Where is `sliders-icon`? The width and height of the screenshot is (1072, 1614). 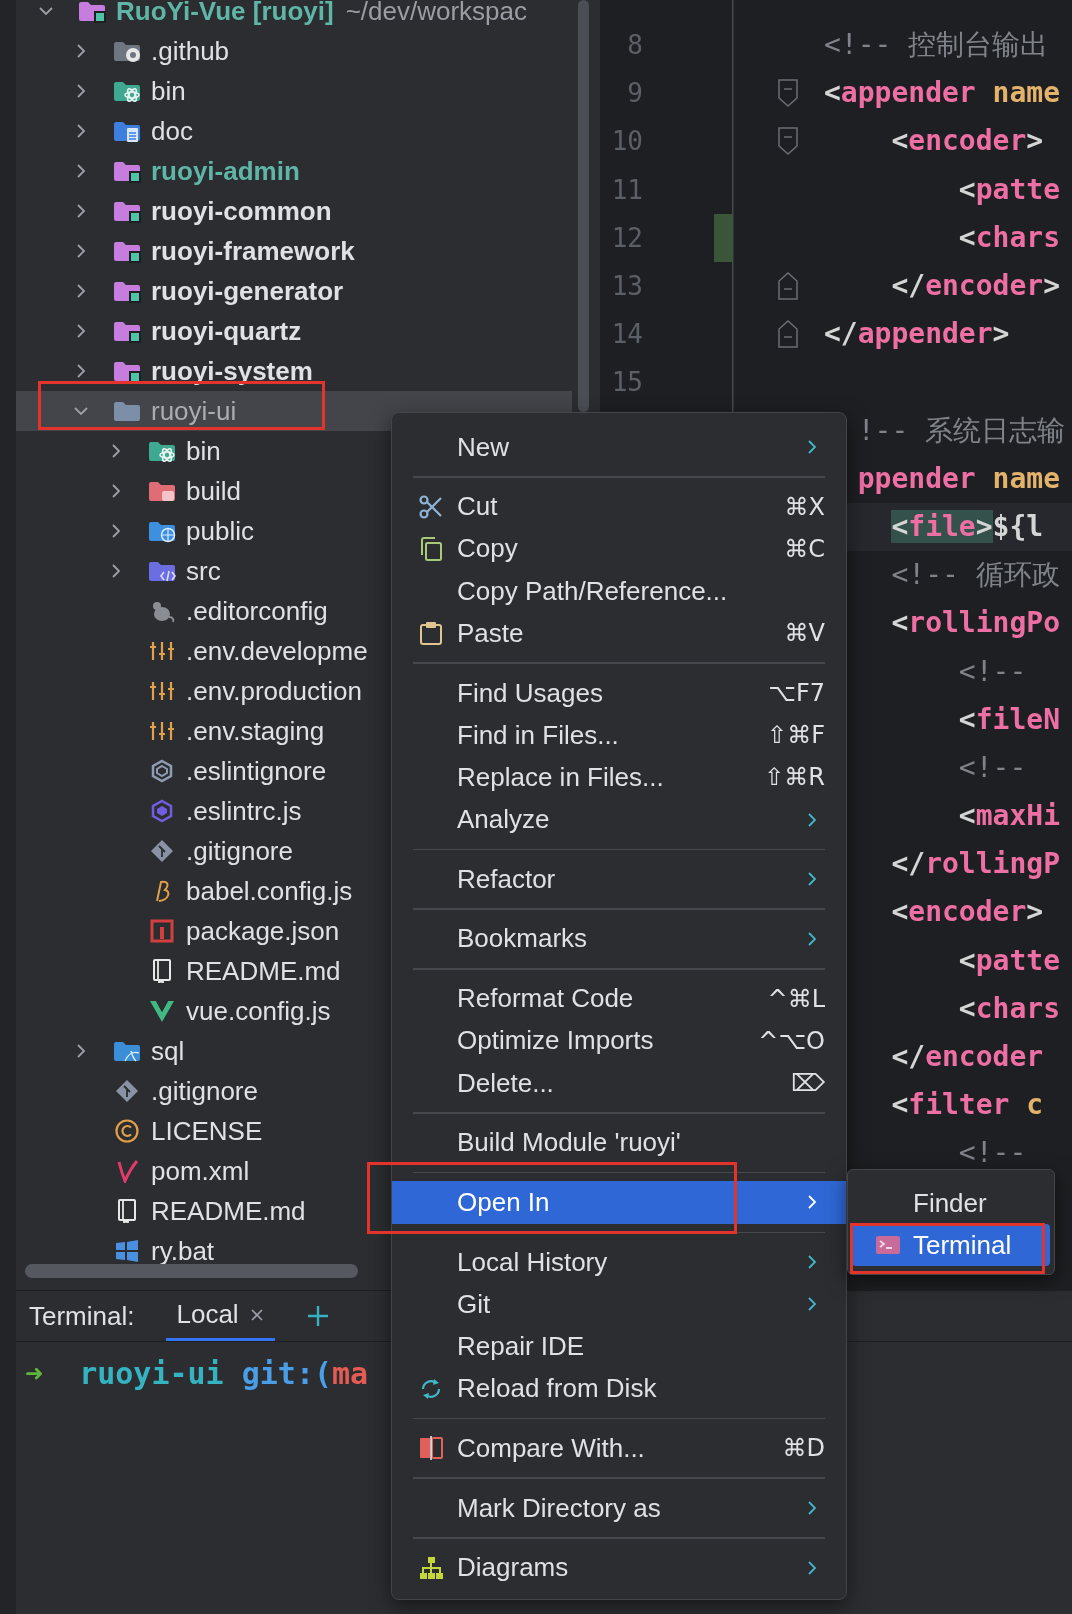 sliders-icon is located at coordinates (162, 651).